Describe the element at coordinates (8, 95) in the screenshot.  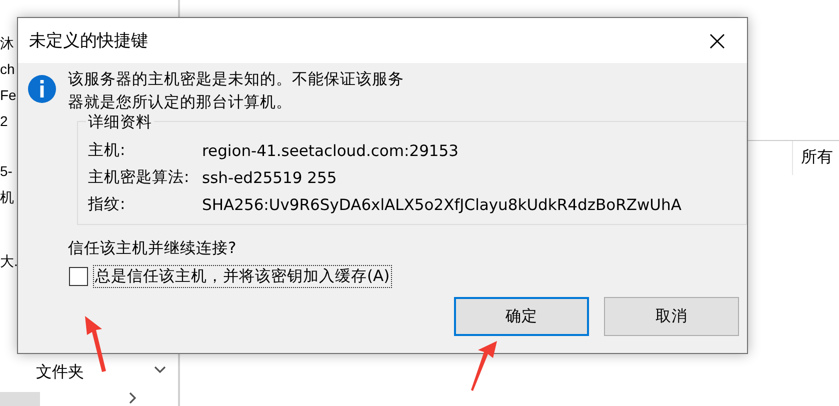
I see `folder-item-text: Fe` at that location.